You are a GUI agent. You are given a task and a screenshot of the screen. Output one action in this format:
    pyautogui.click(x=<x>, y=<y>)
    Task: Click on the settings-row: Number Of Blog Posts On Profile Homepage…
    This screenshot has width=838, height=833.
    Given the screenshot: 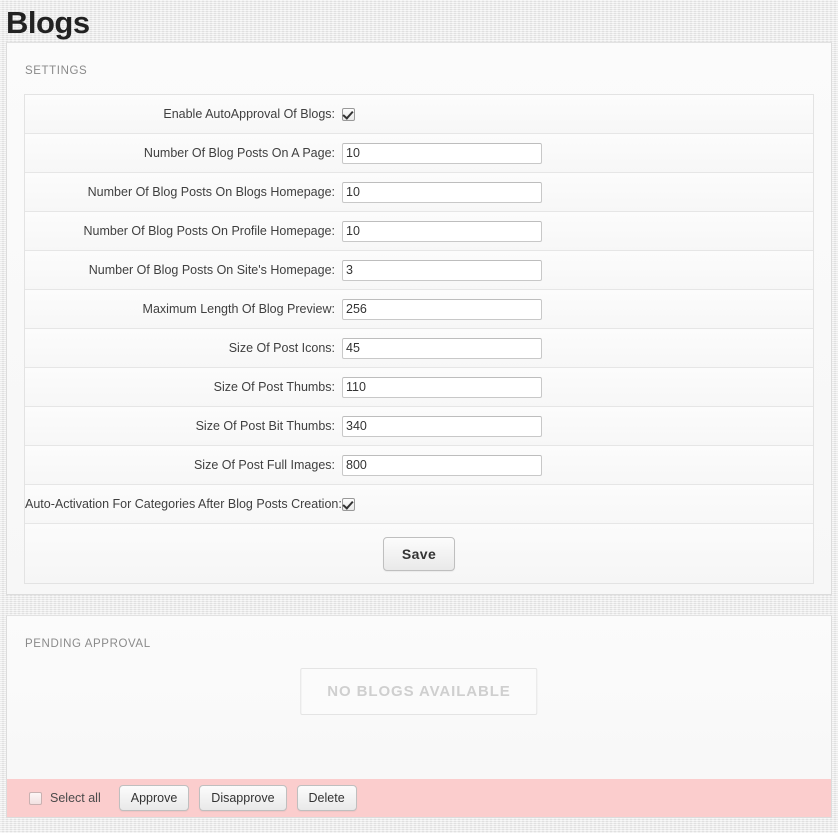 What is the action you would take?
    pyautogui.click(x=419, y=231)
    